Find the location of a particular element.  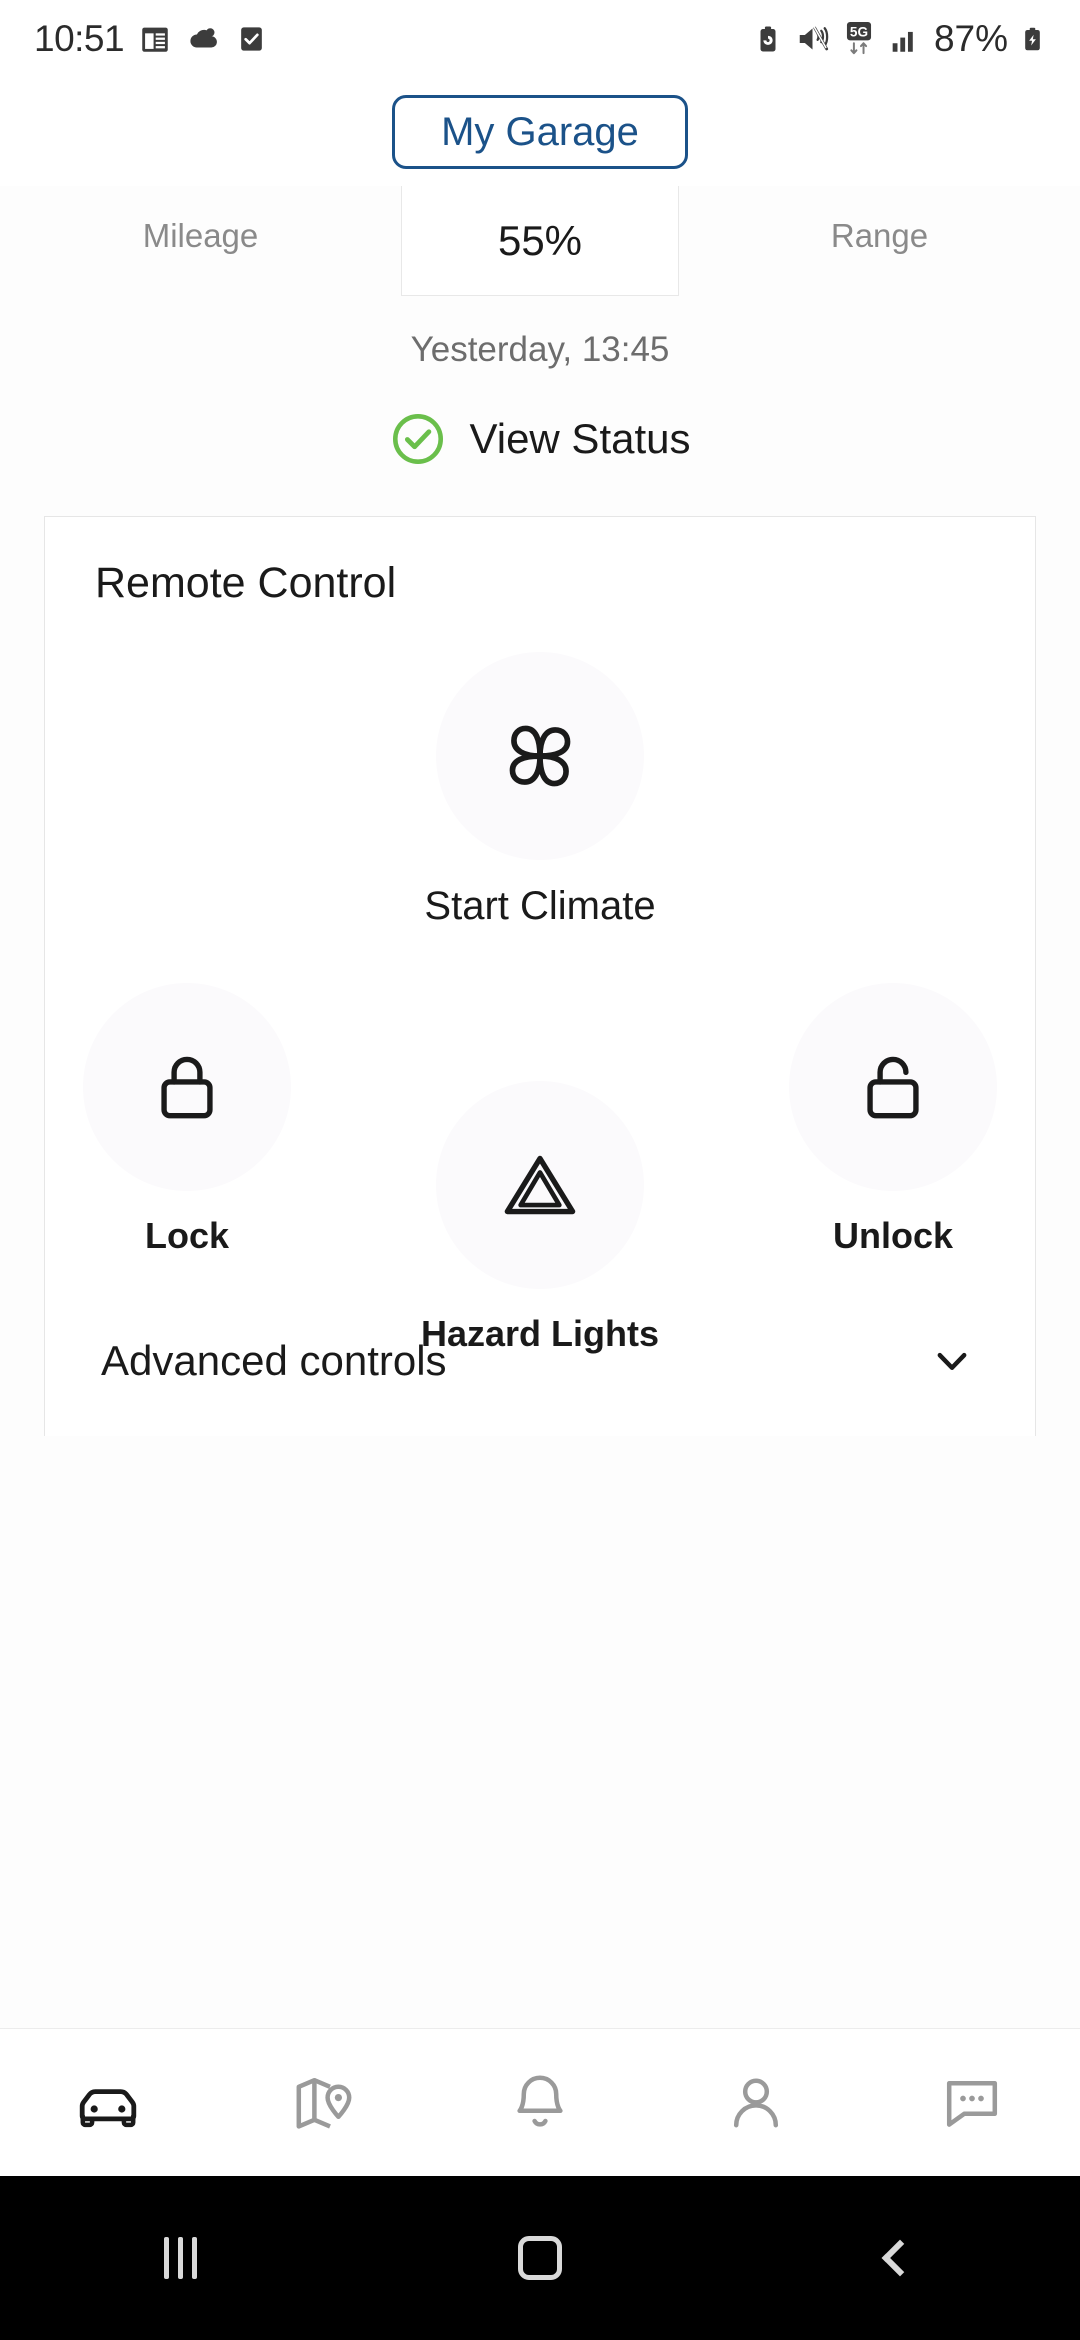

view-status-label: View Status is located at coordinates (580, 438).